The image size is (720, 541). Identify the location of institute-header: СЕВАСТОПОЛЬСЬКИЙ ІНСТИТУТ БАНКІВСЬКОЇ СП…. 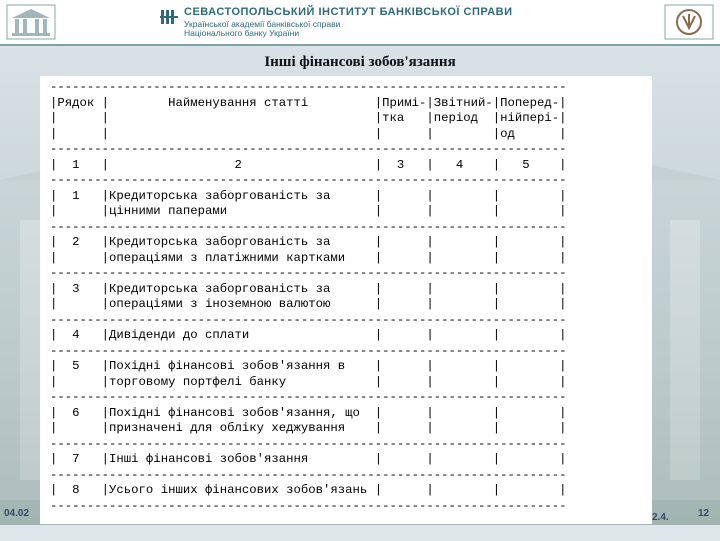
(360, 22).